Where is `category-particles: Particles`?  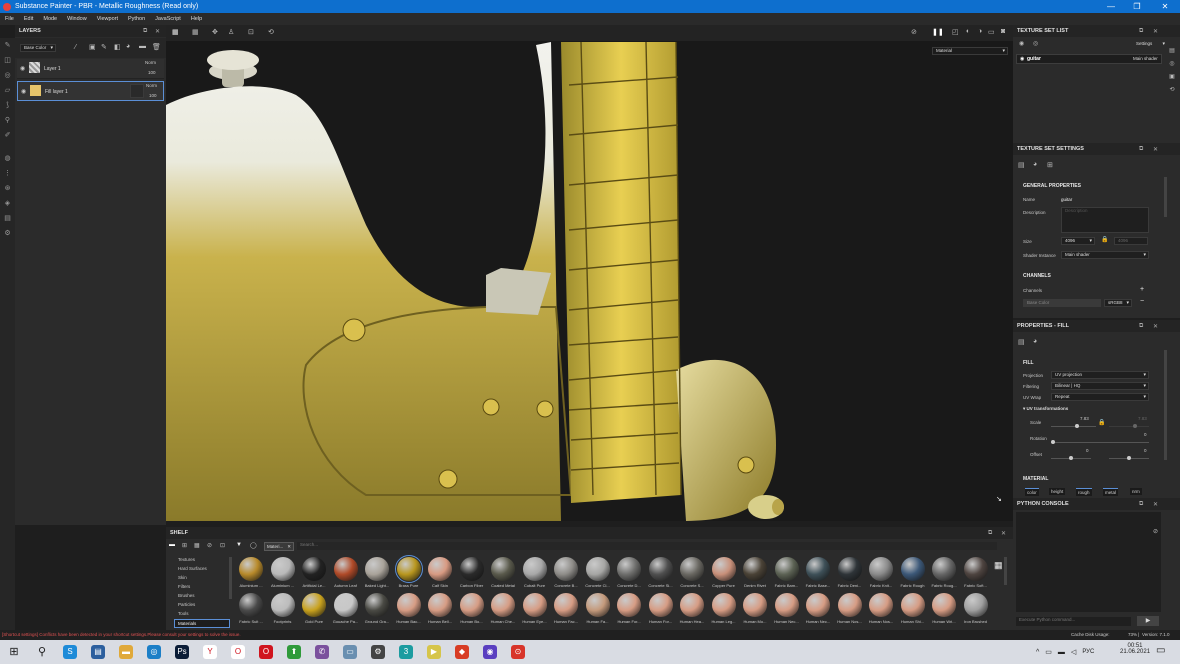 category-particles: Particles is located at coordinates (186, 604).